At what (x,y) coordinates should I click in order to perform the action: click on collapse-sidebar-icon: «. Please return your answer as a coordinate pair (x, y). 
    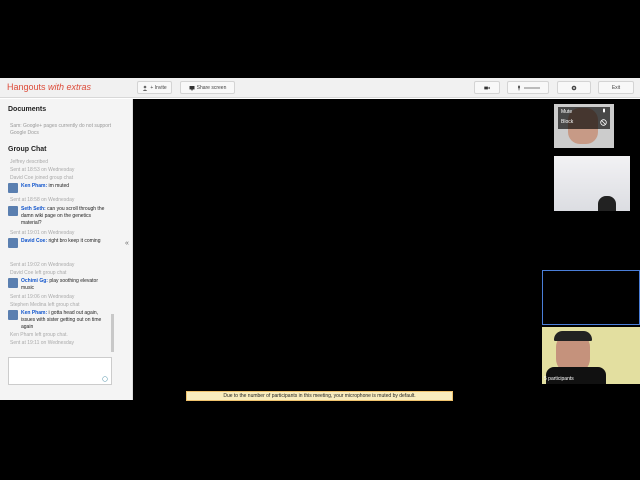
    Looking at the image, I should click on (127, 243).